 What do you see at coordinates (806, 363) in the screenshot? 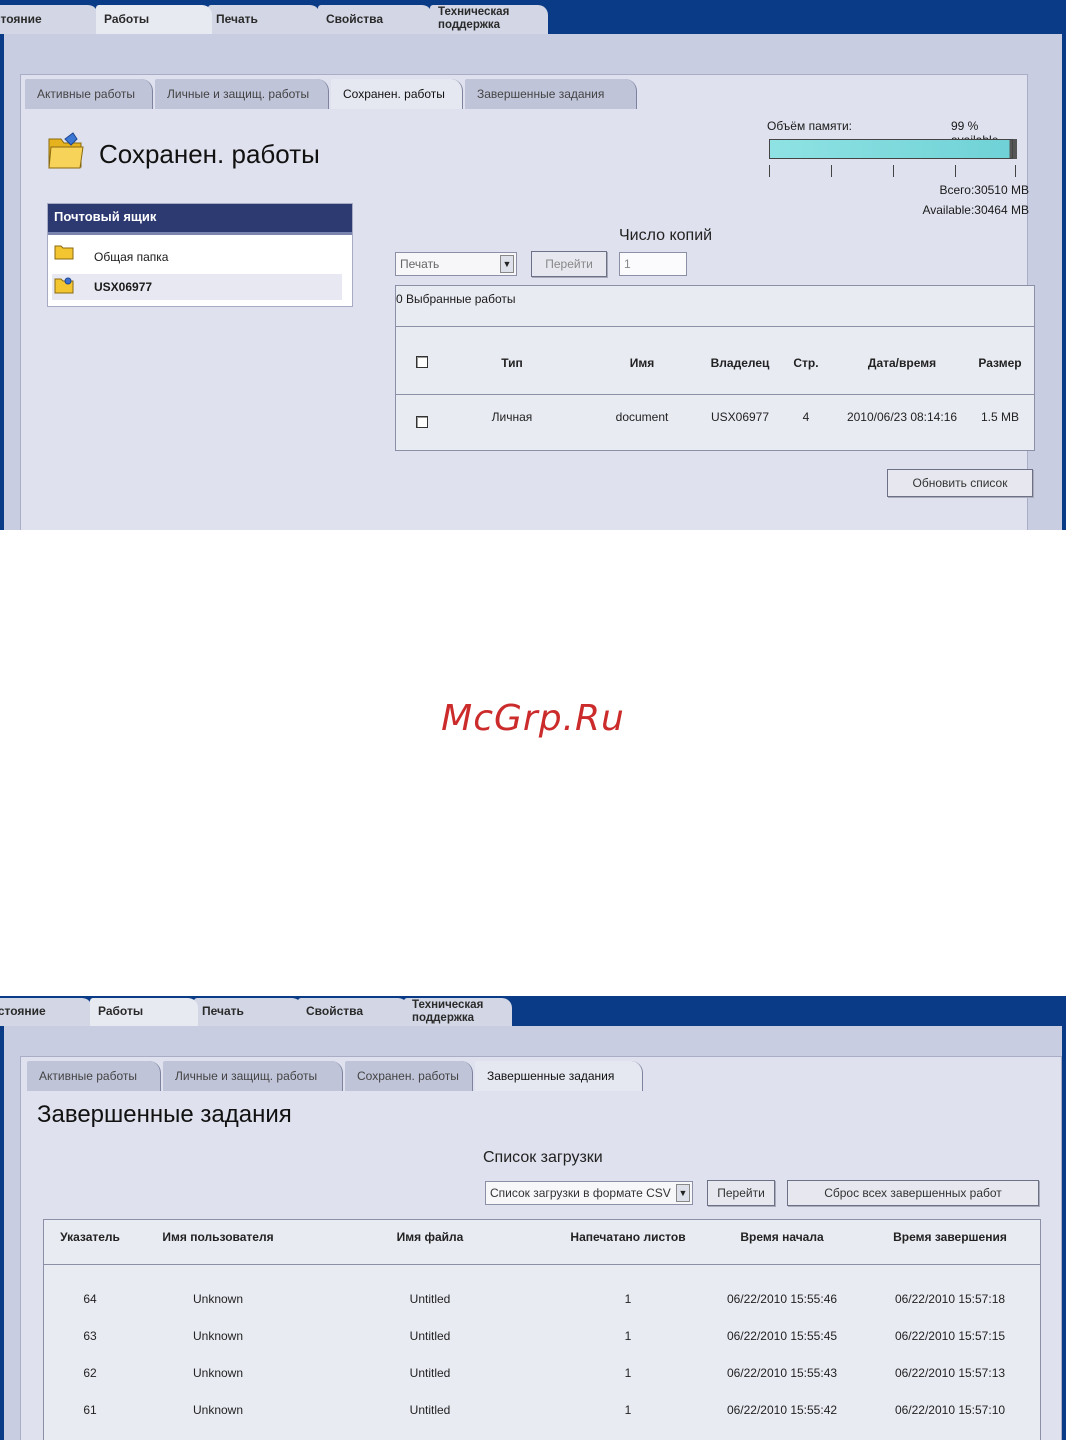
I see `column-header: Стр.` at bounding box center [806, 363].